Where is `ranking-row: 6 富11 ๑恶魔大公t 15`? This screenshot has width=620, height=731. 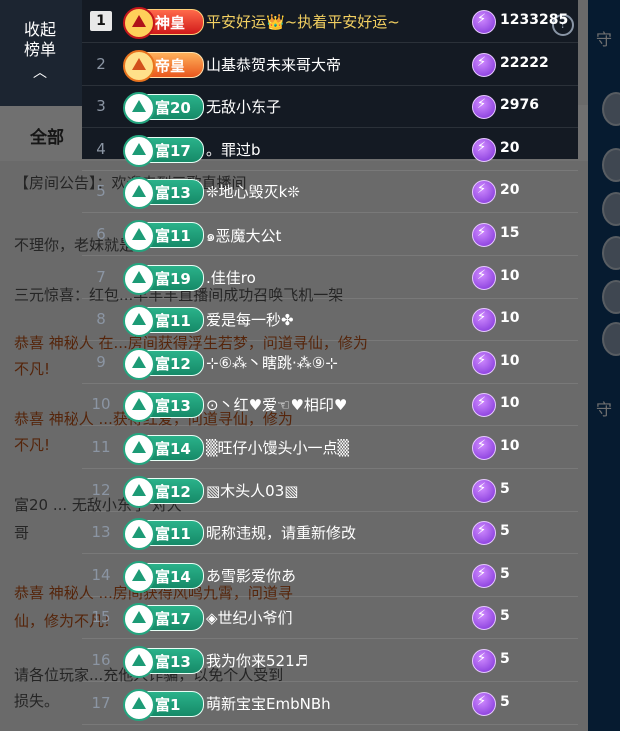 ranking-row: 6 富11 ๑恶魔大公t 15 is located at coordinates (330, 234).